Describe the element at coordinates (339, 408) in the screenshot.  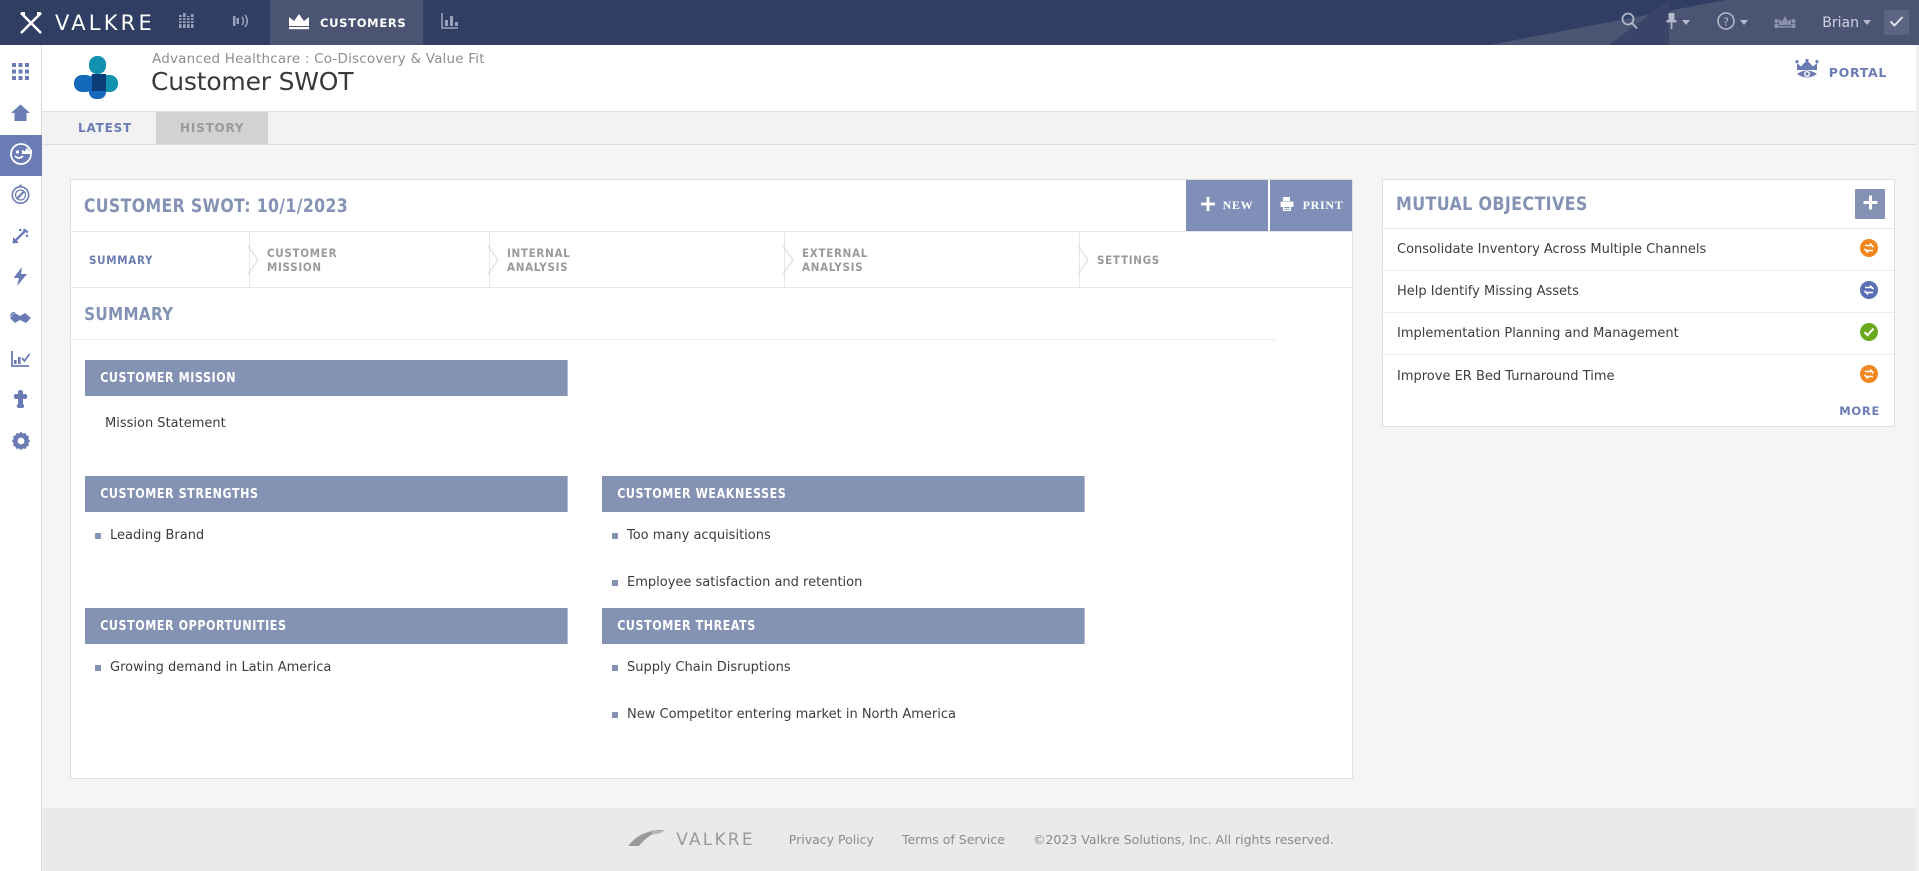
I see `customer-mission-panel: CUSTOMER MISSION Mission Statement` at that location.